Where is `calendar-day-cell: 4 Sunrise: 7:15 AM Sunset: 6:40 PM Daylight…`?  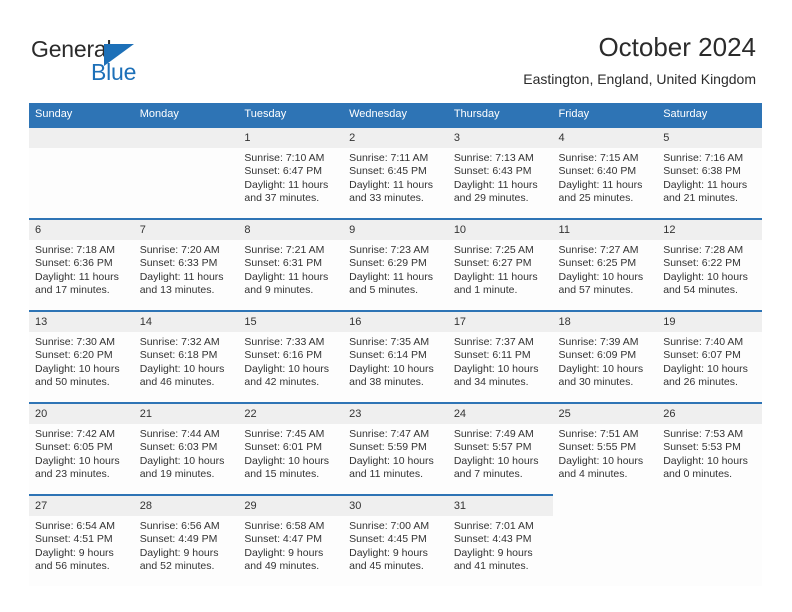
calendar-day-cell: 4 Sunrise: 7:15 AM Sunset: 6:40 PM Daylight… is located at coordinates (605, 172).